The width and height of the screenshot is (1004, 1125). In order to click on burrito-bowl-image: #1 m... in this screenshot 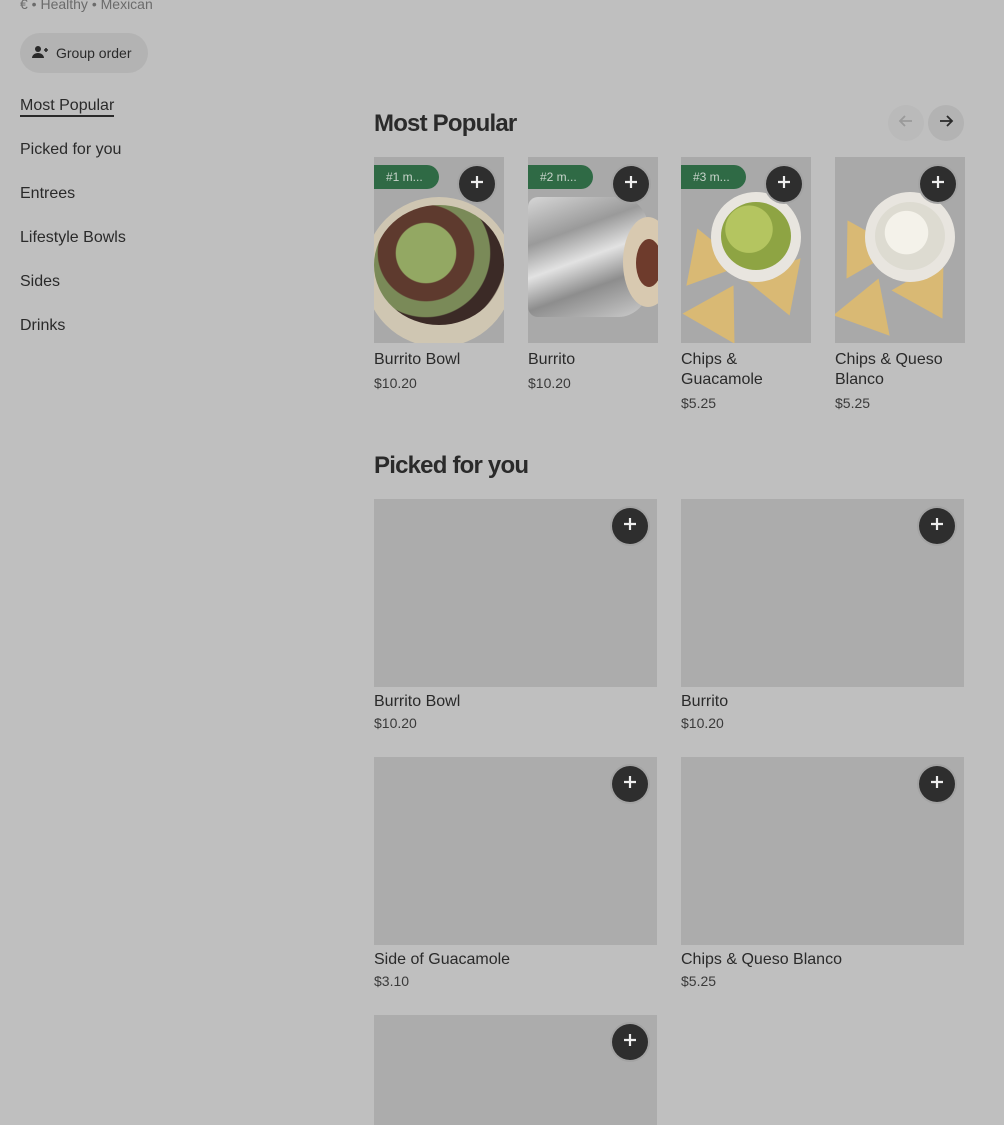, I will do `click(439, 250)`.